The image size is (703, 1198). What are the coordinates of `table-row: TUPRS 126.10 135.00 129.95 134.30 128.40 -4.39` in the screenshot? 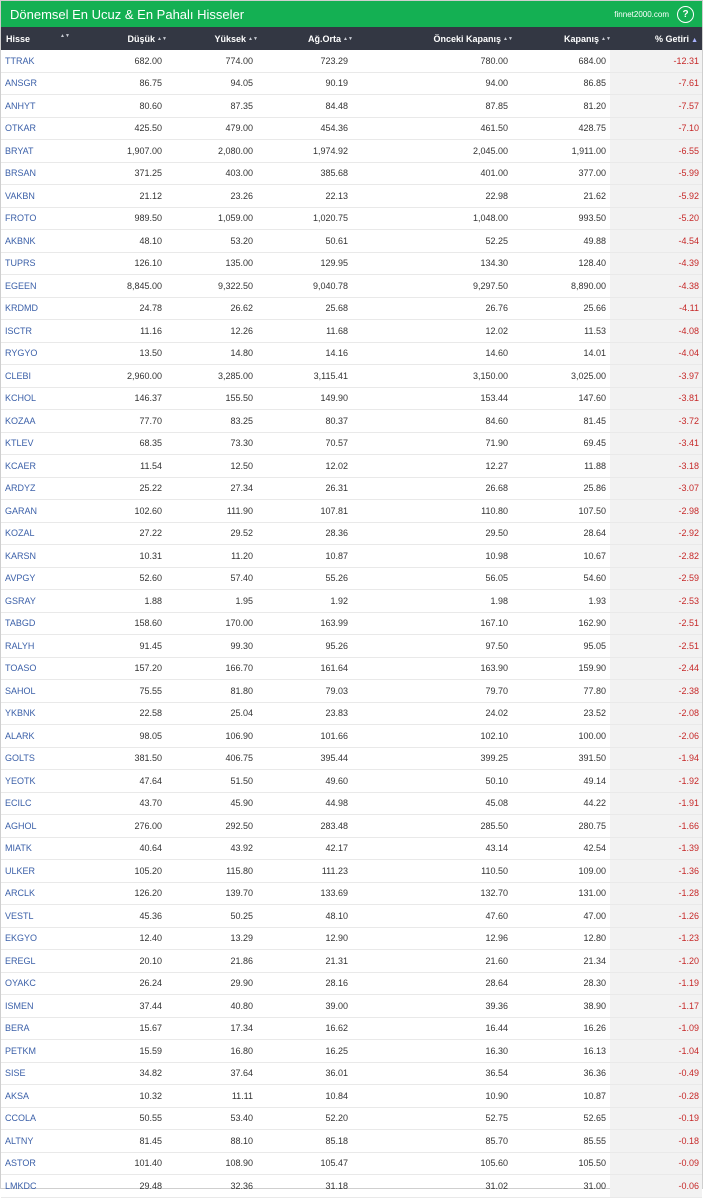 It's located at (351, 263).